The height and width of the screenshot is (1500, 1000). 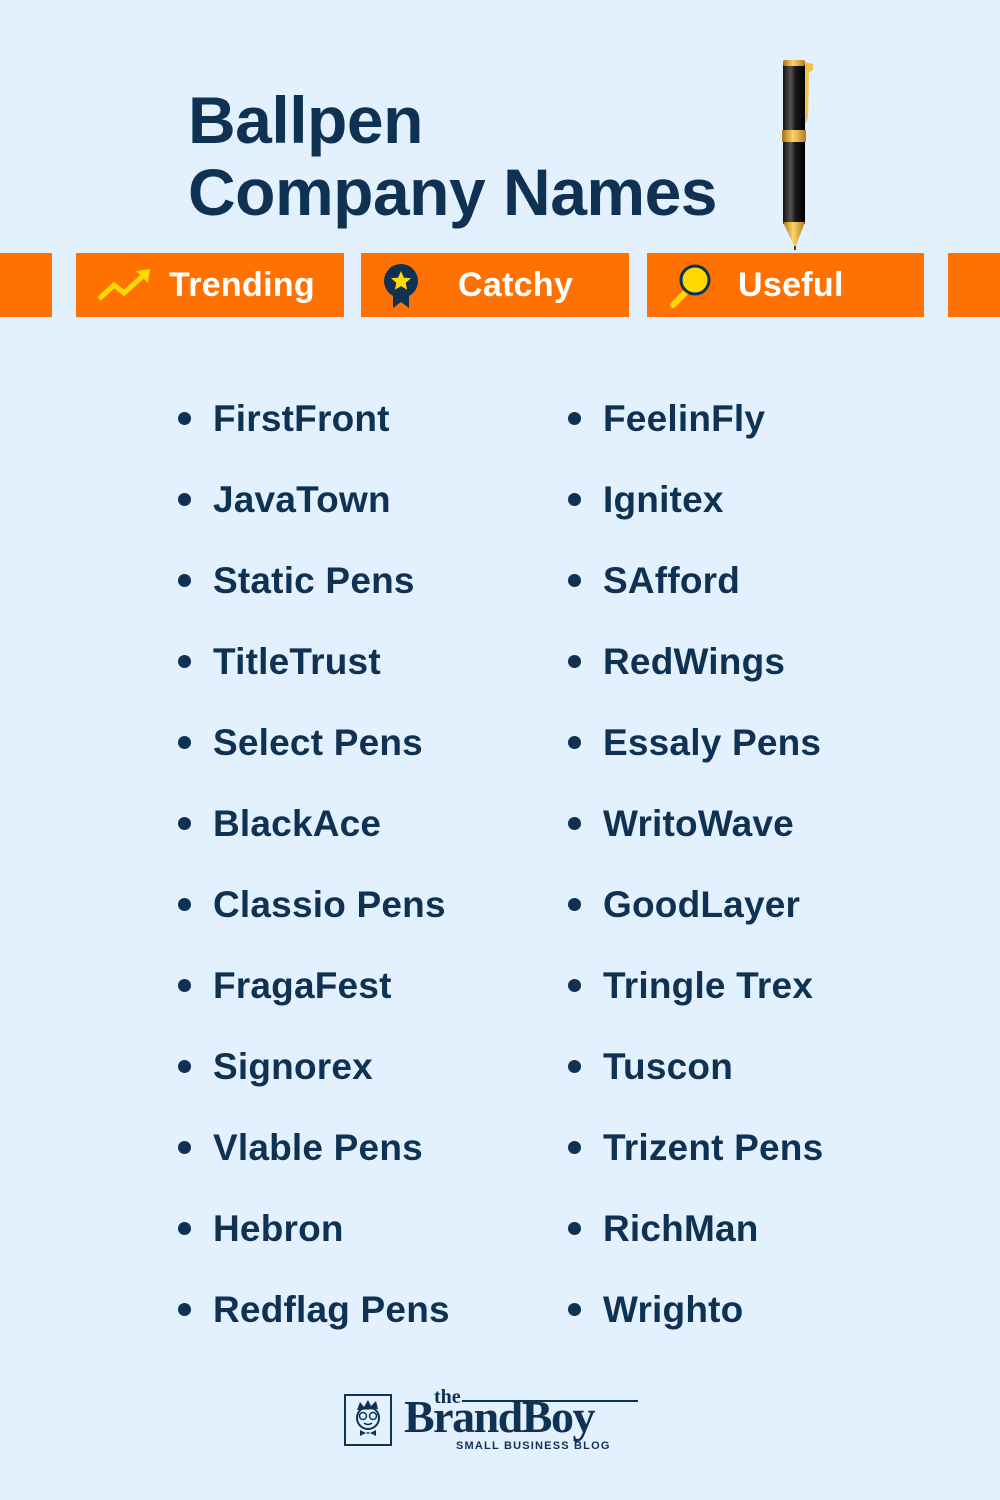 I want to click on logo-tagline: SMALL BUSINESS BLOG, so click(x=533, y=1446).